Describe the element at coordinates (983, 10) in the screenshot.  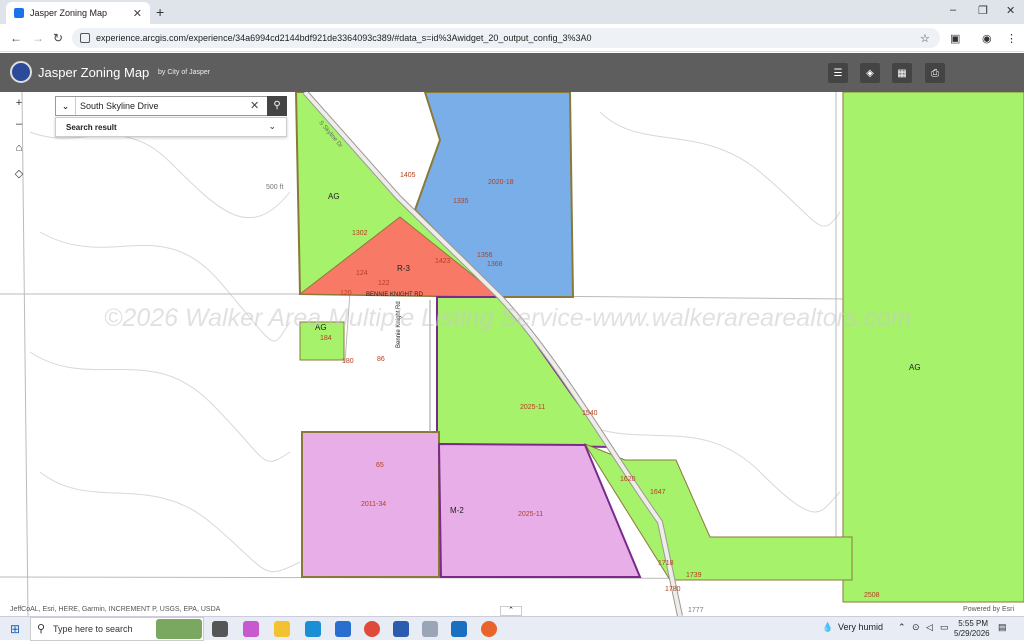
I see `restore-button: ❐` at that location.